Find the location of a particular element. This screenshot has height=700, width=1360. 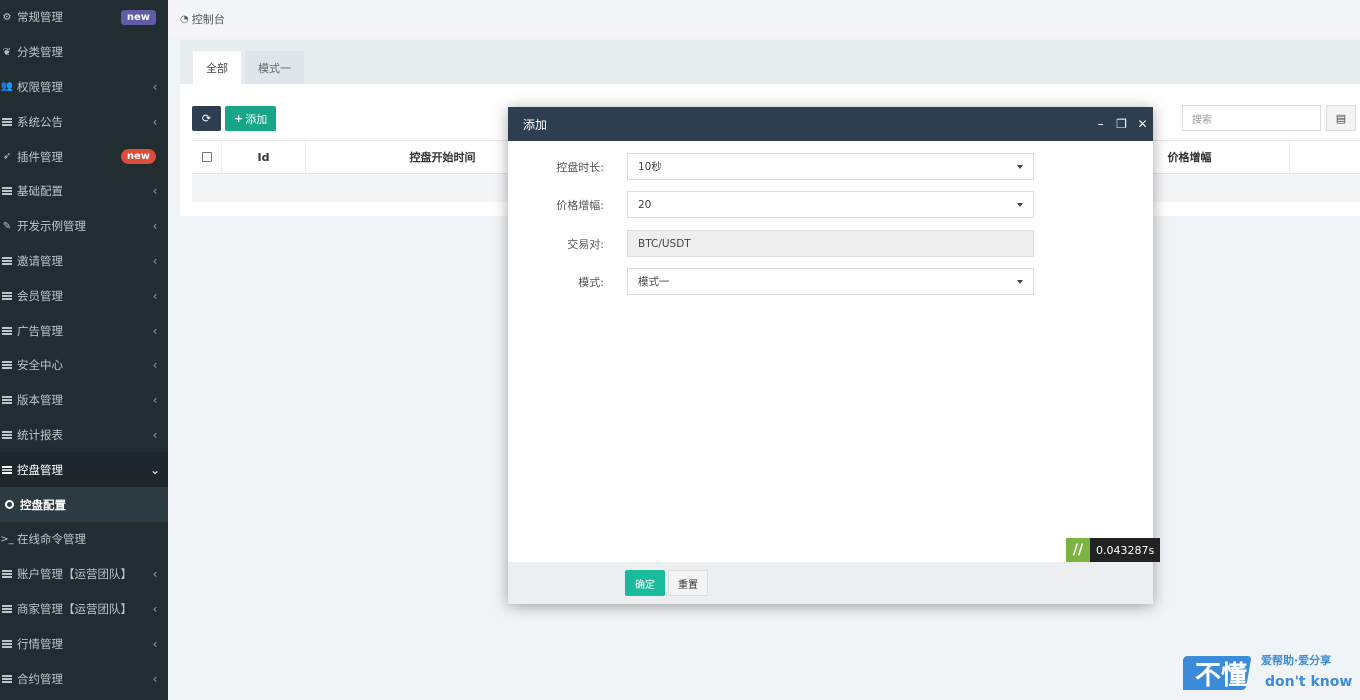

select-all-checkbox is located at coordinates (206, 157).